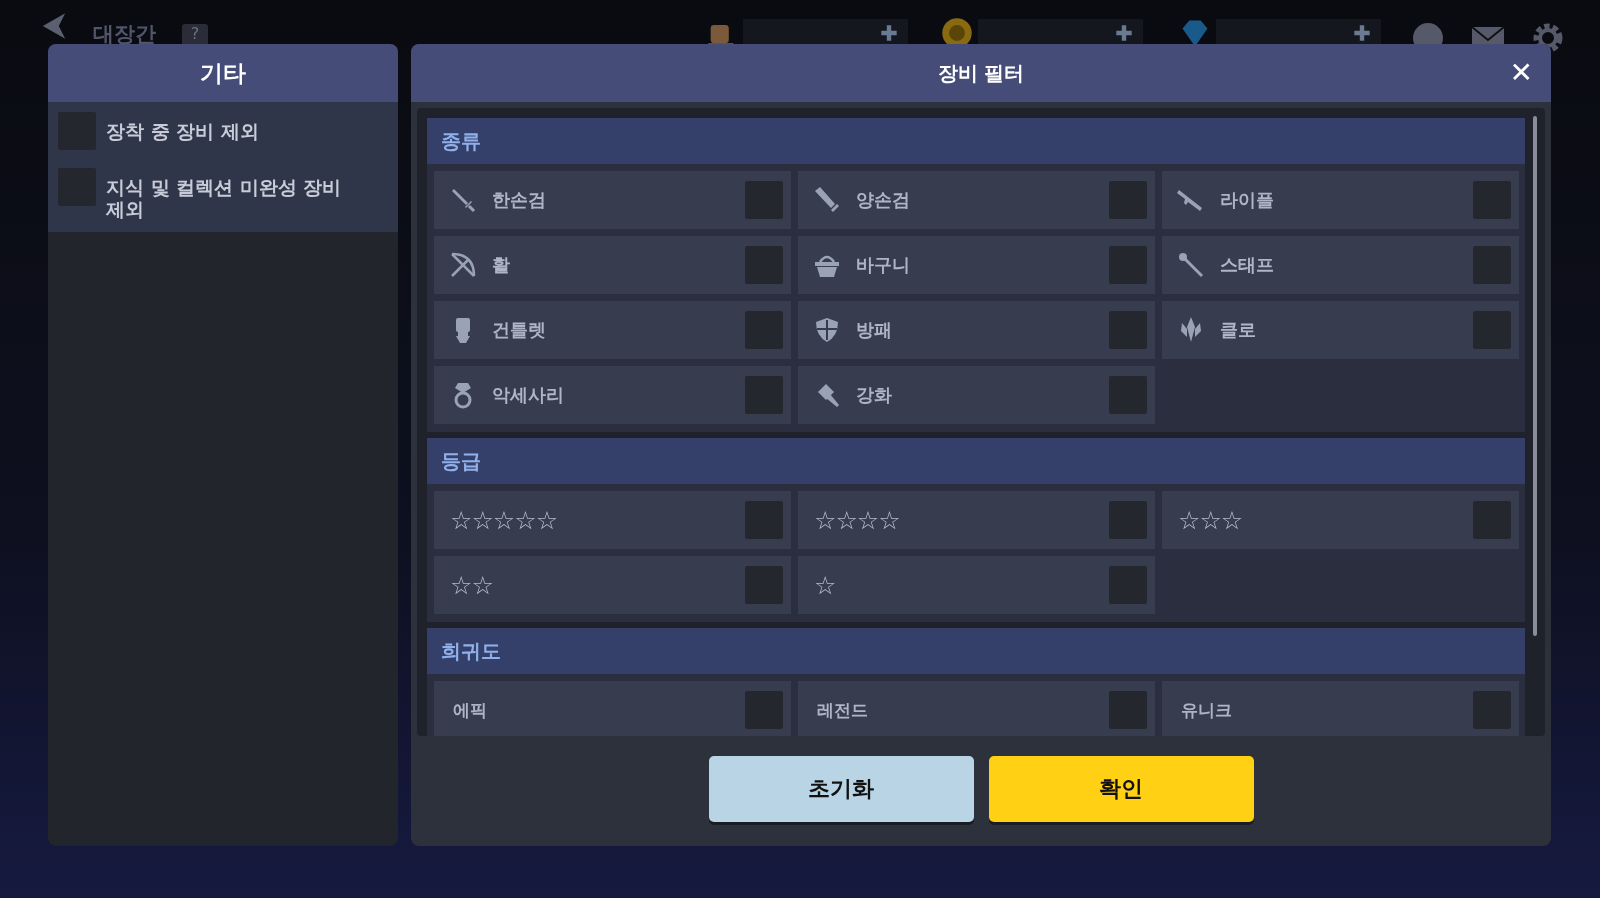 Image resolution: width=1600 pixels, height=898 pixels. What do you see at coordinates (827, 200) in the screenshot?
I see `broadsword-icon` at bounding box center [827, 200].